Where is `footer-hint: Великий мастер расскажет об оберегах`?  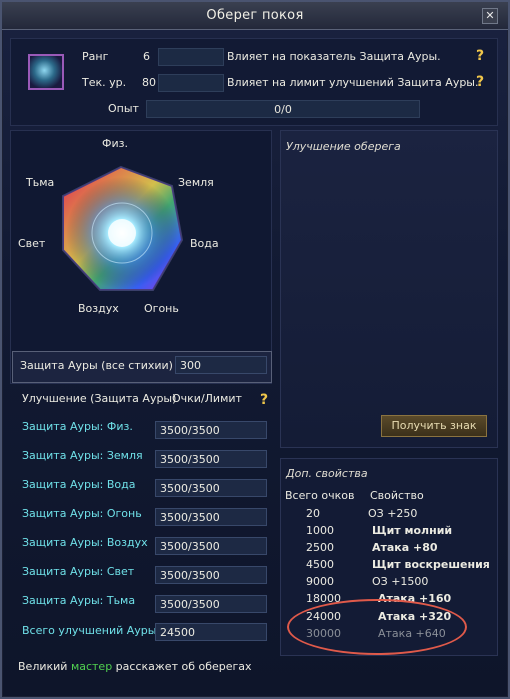 footer-hint: Великий мастер расскажет об оберегах is located at coordinates (135, 666).